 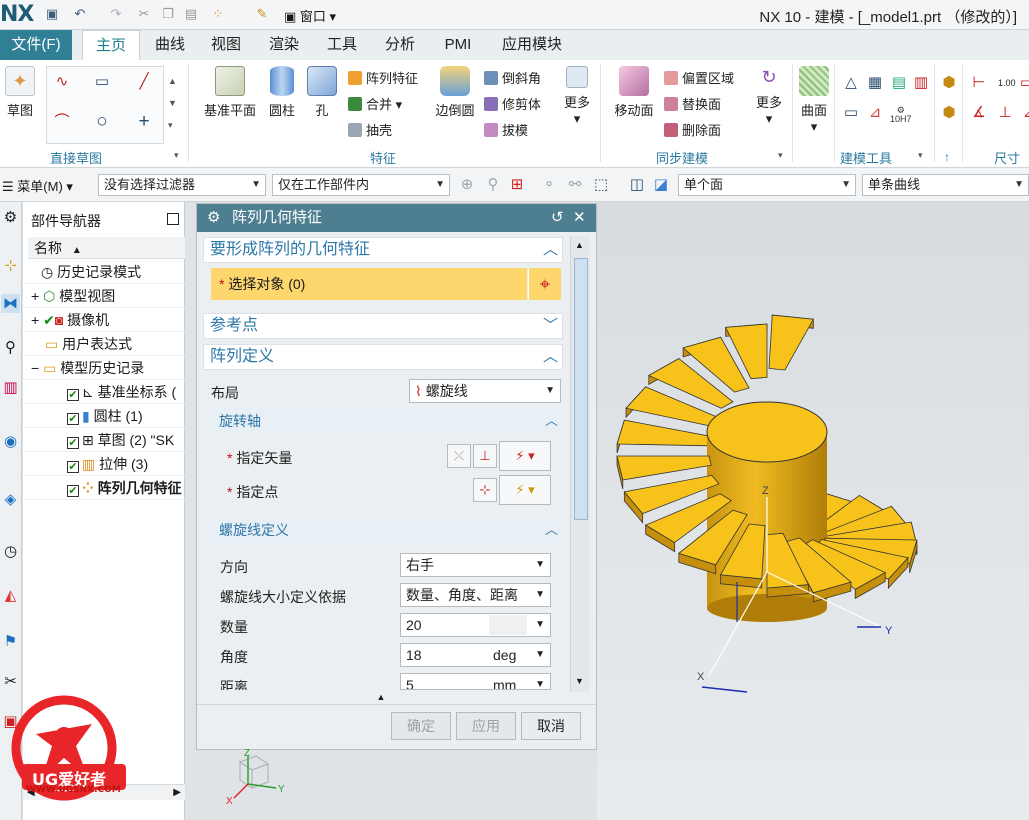 I want to click on surface-button: 曲面 ▾, so click(x=814, y=99).